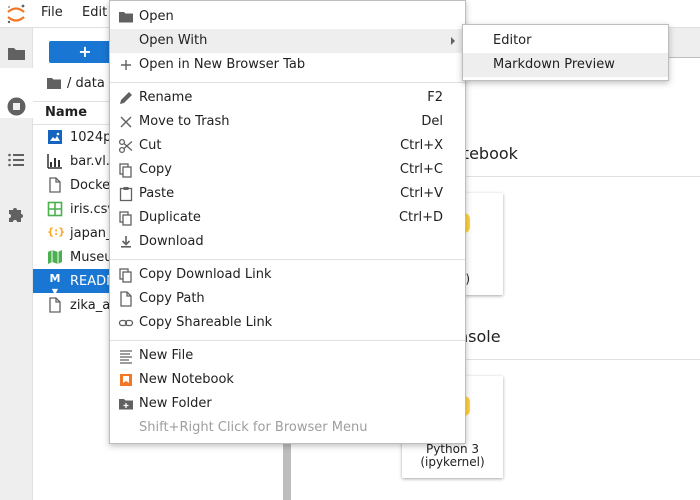 This screenshot has height=500, width=700. I want to click on markdown-icon: M ▼, so click(55, 284).